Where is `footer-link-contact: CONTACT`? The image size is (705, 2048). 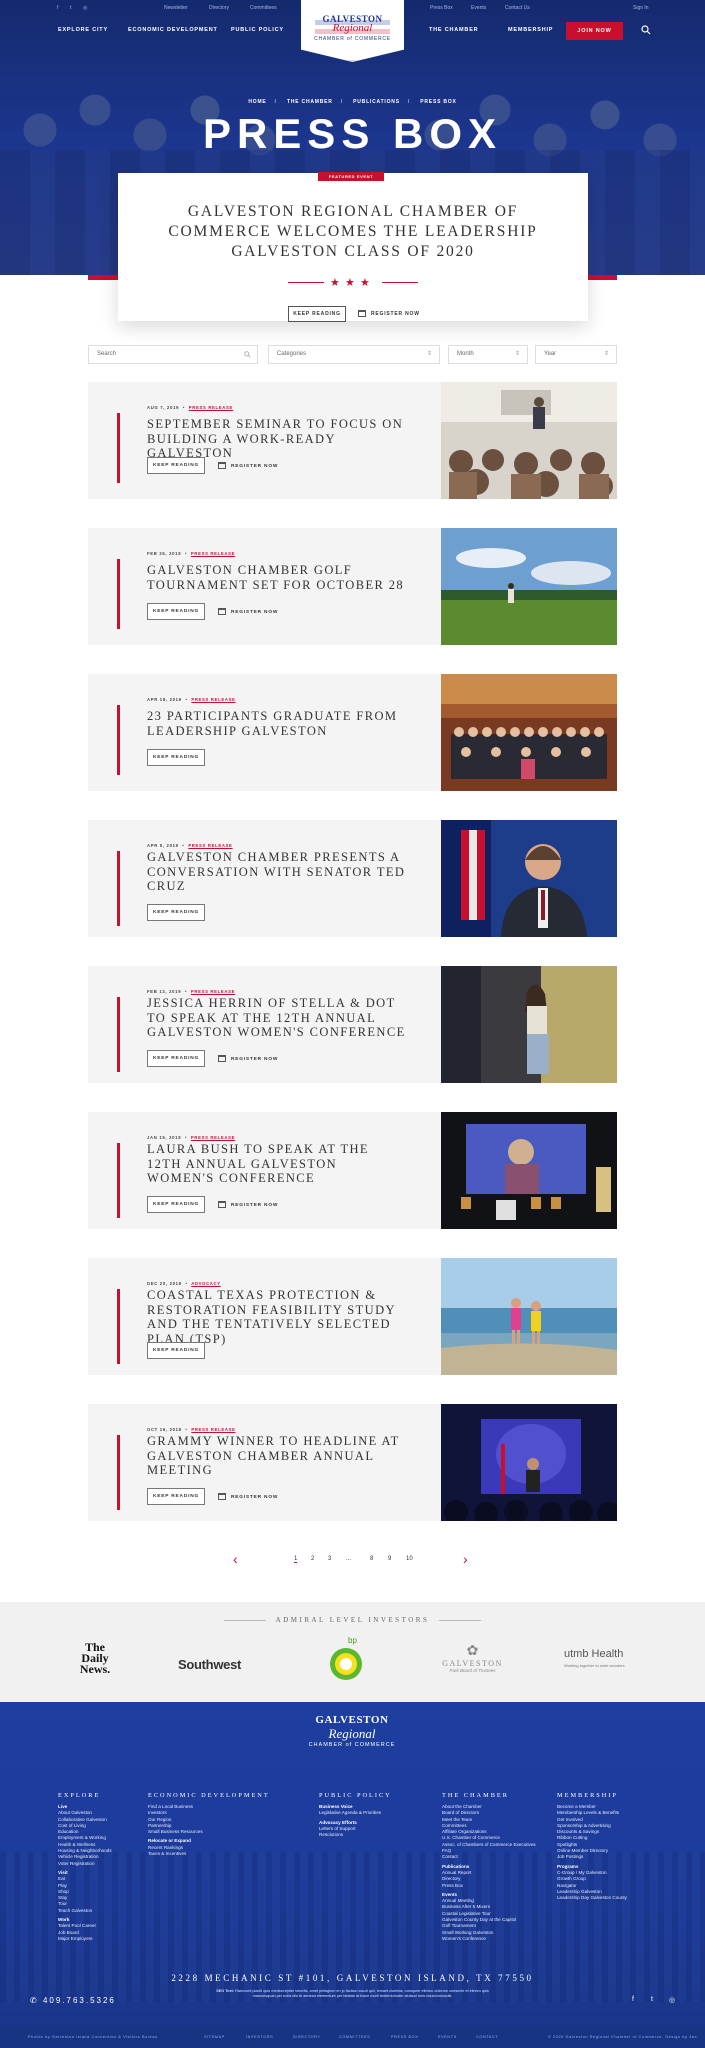 footer-link-contact: CONTACT is located at coordinates (487, 2037).